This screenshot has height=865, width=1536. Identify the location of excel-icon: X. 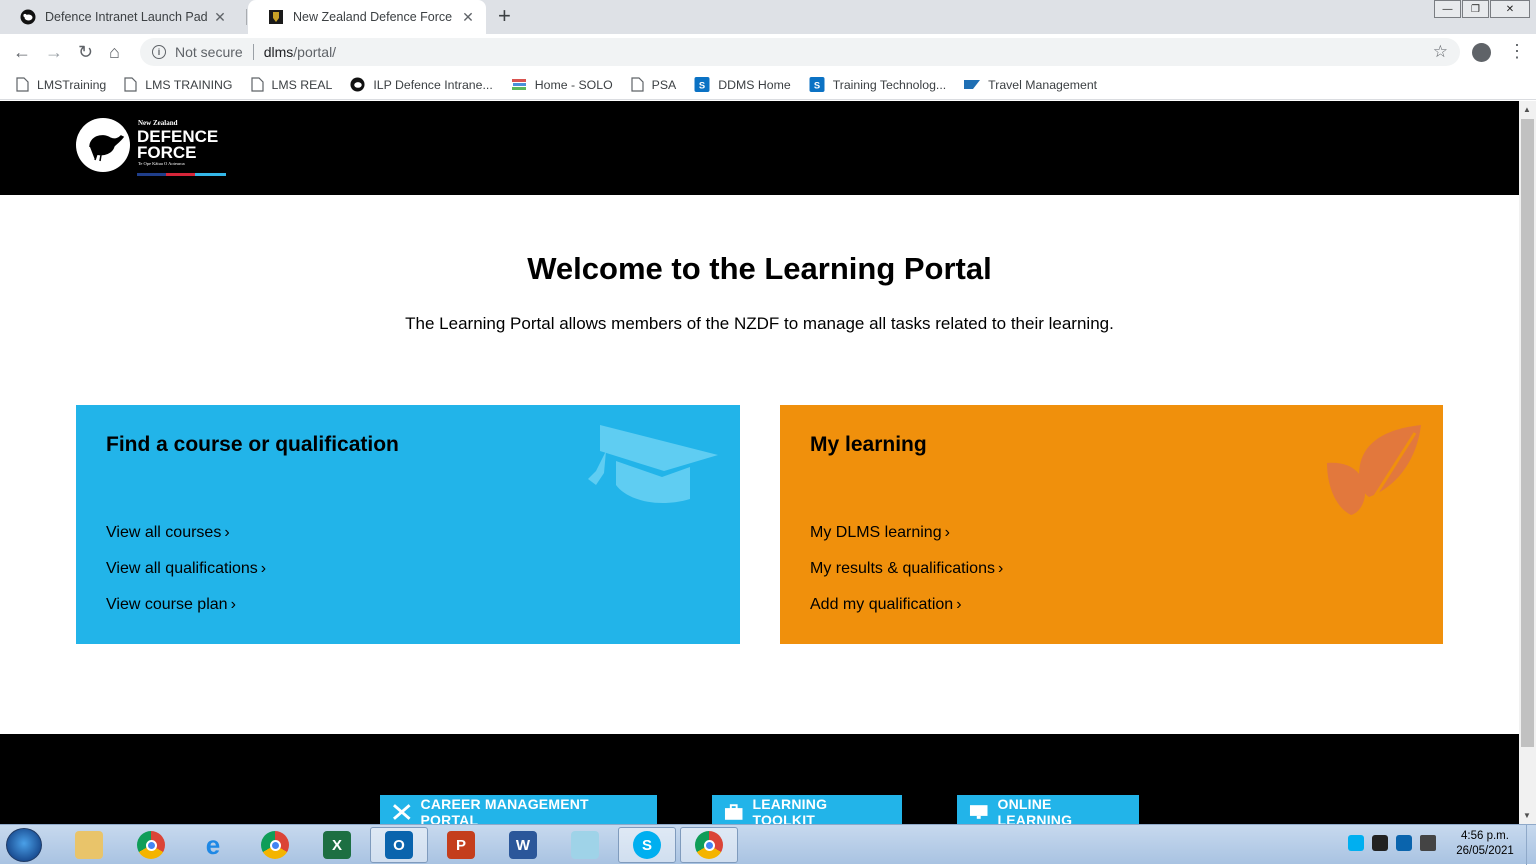
(337, 845).